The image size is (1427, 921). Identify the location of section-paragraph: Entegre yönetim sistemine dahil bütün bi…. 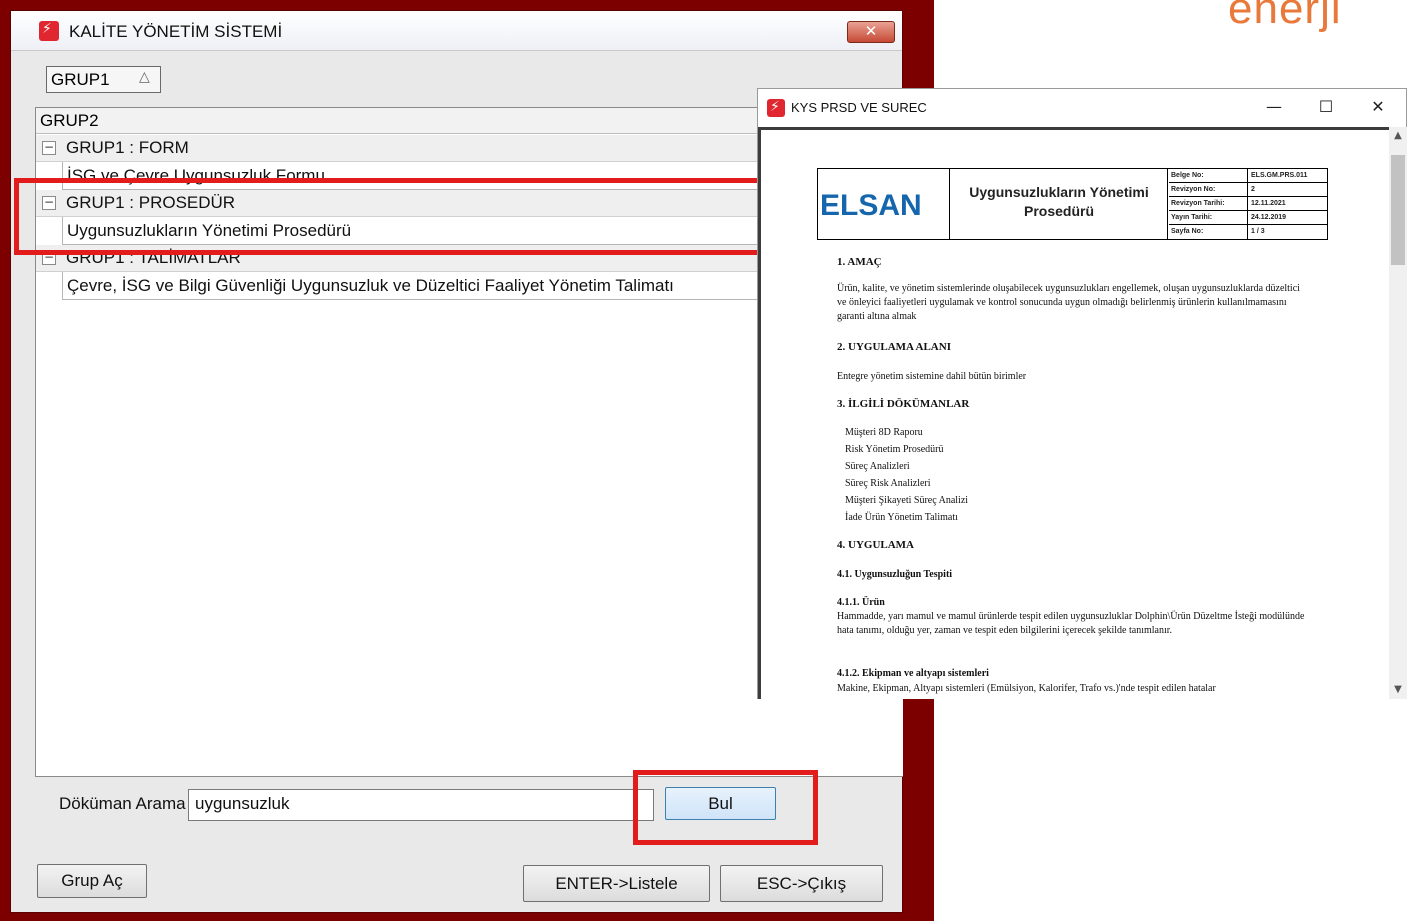
(932, 376).